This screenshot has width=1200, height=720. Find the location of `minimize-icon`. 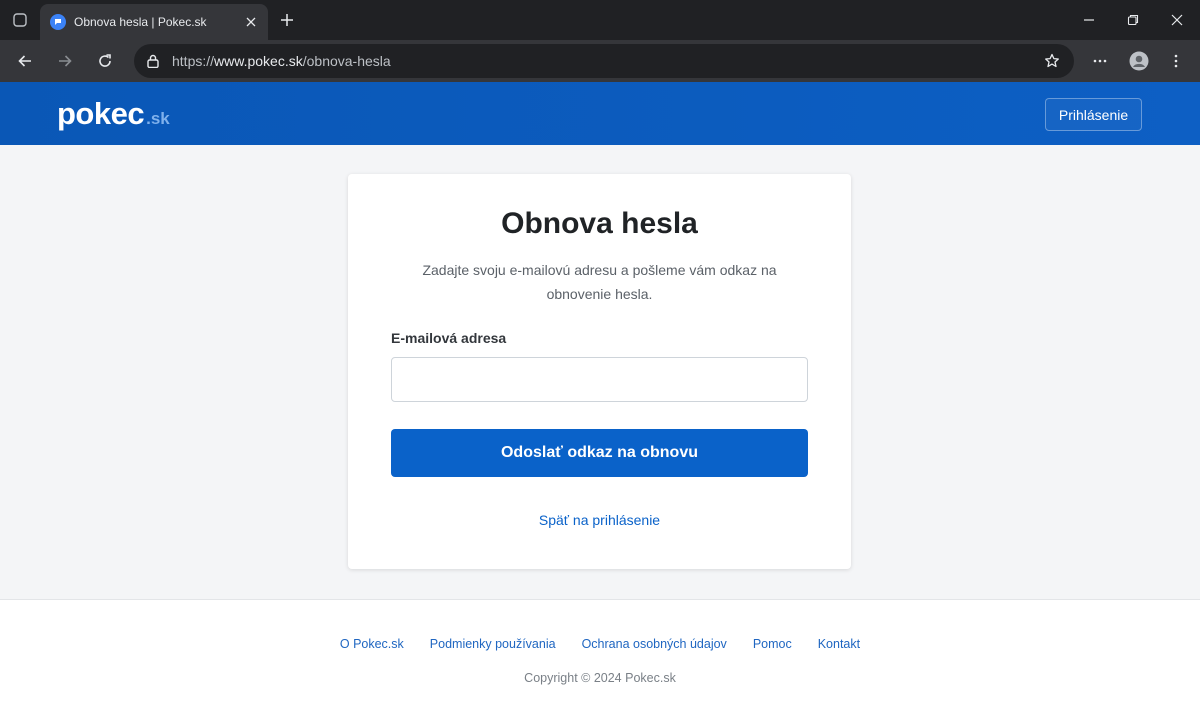

minimize-icon is located at coordinates (1089, 20).